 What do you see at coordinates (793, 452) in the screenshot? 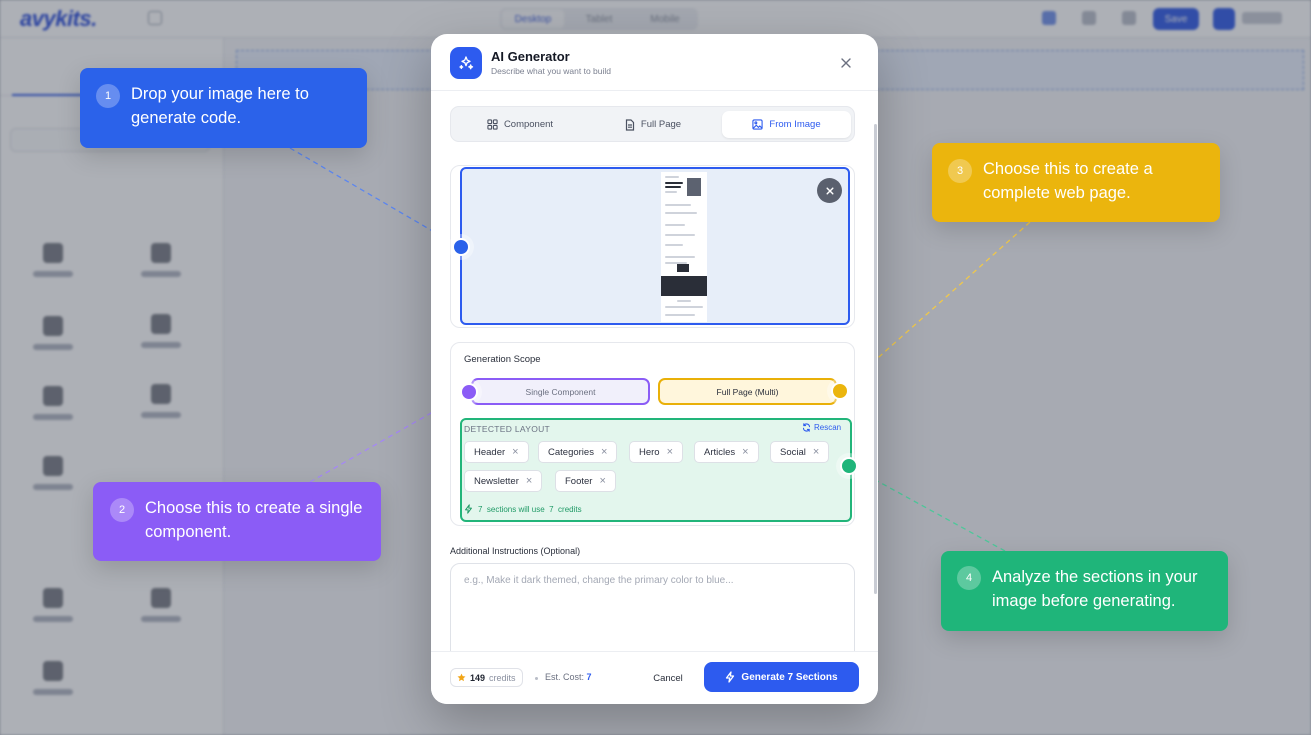
I see `chip-label: Social` at bounding box center [793, 452].